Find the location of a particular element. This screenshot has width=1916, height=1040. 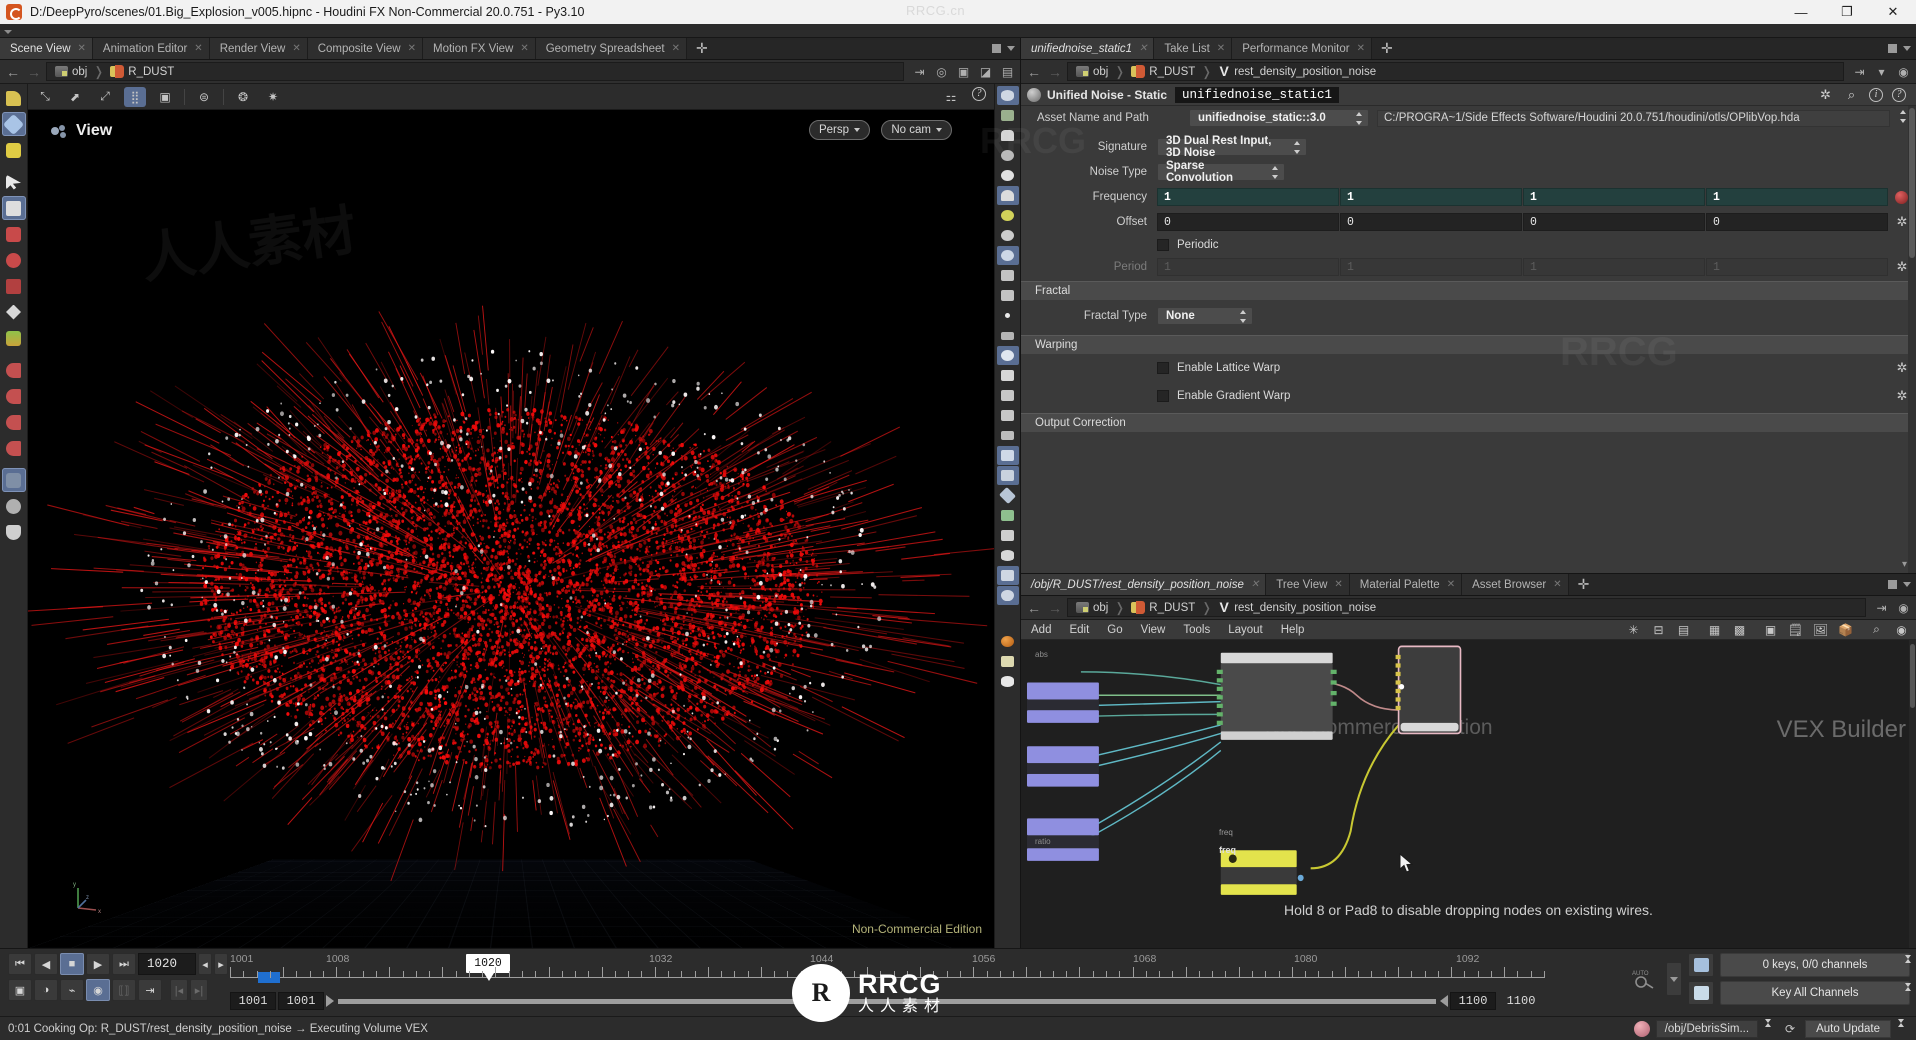

noise-type-menu: Sparse Convolution is located at coordinates (1221, 172).